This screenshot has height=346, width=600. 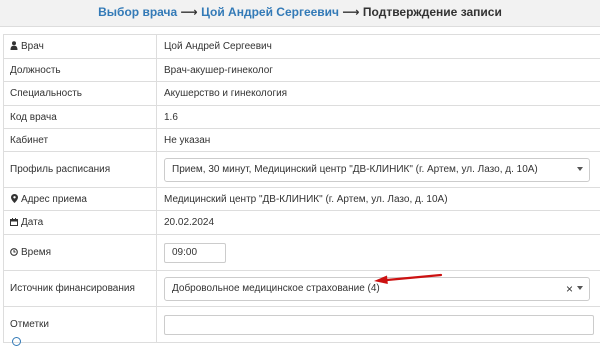 What do you see at coordinates (270, 12) in the screenshot?
I see `breadcrumb-doctor-link: Цой Андрей Сергеевич` at bounding box center [270, 12].